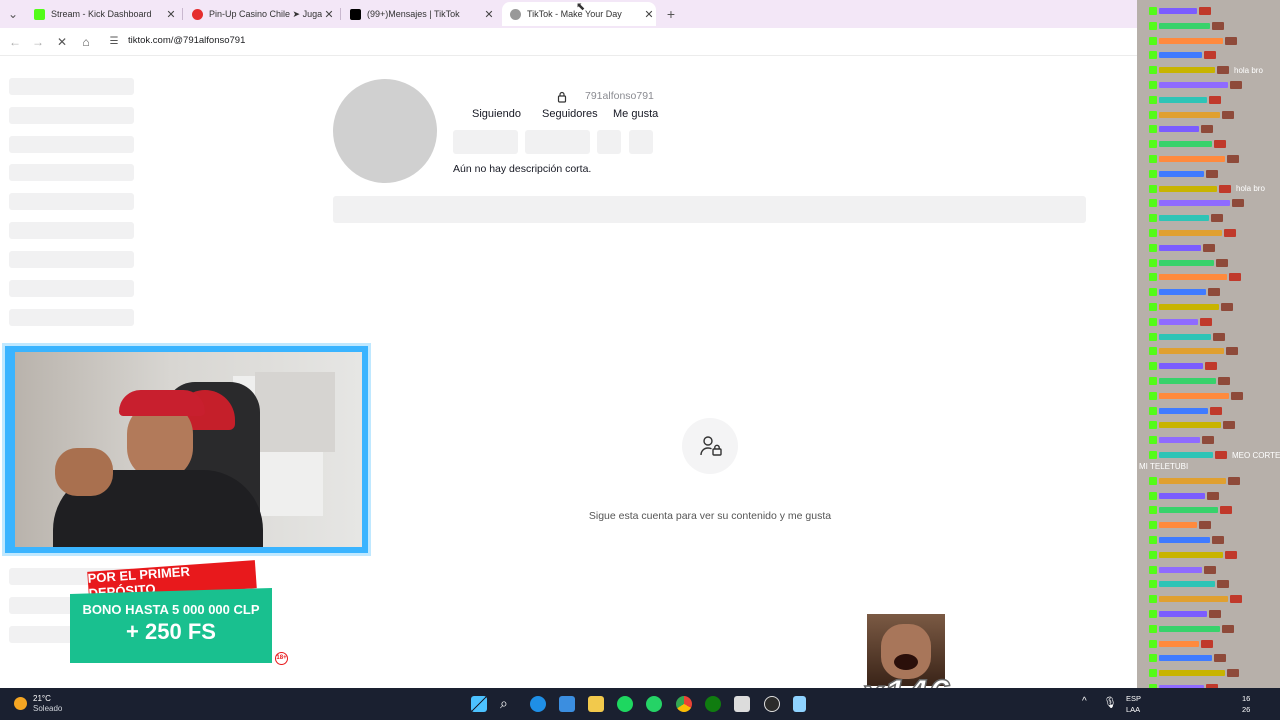 This screenshot has height=720, width=1280. Describe the element at coordinates (504, 703) in the screenshot. I see `search-icon: ⌕` at that location.